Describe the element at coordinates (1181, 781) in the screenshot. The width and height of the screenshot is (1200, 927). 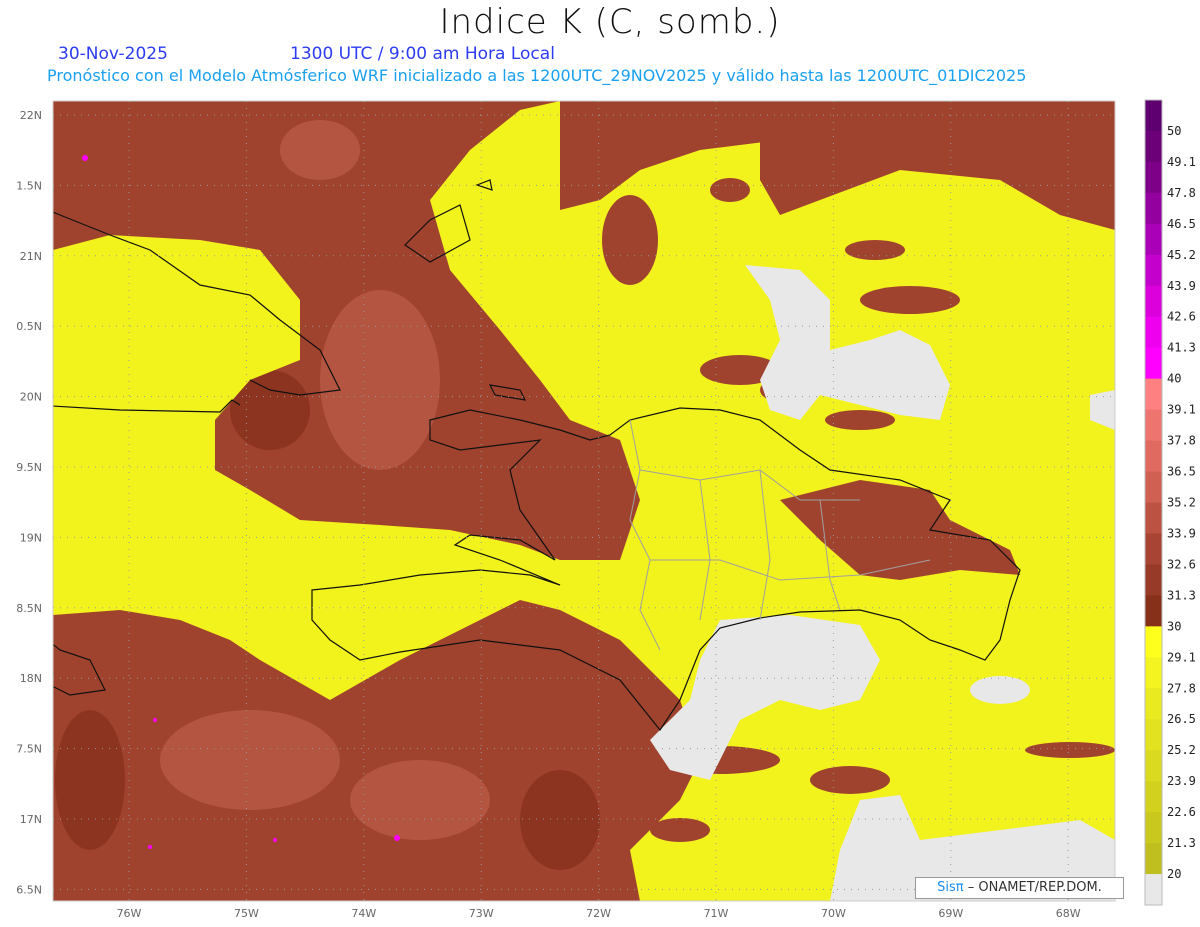
I see `colorbar-label: 23.9` at that location.